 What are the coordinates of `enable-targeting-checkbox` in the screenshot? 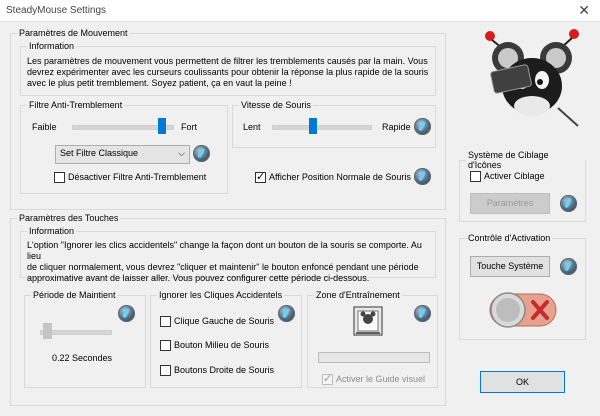 It's located at (475, 176).